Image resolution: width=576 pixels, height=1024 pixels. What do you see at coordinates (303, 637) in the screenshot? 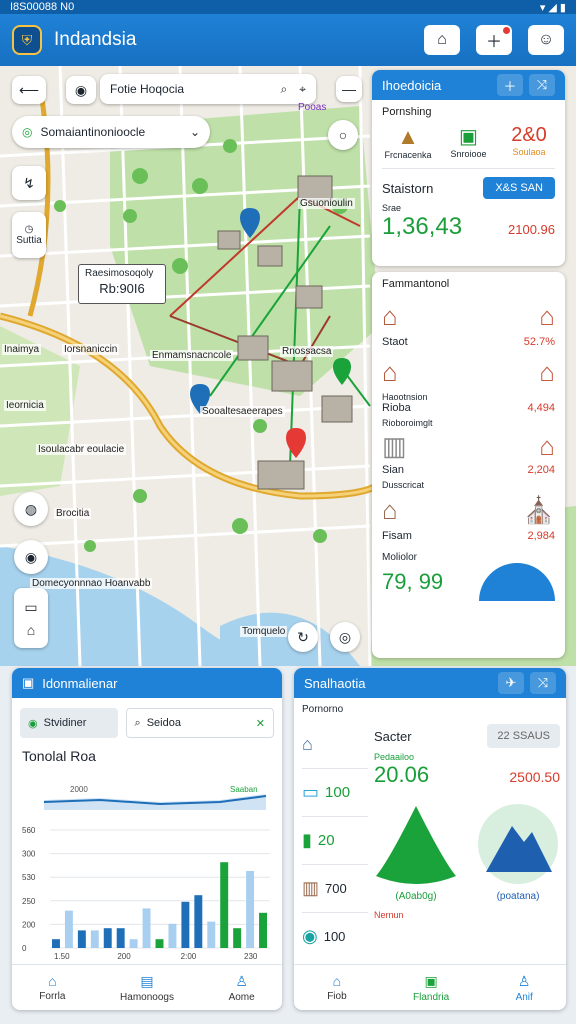
I see `rotate-icon: ↻` at bounding box center [303, 637].